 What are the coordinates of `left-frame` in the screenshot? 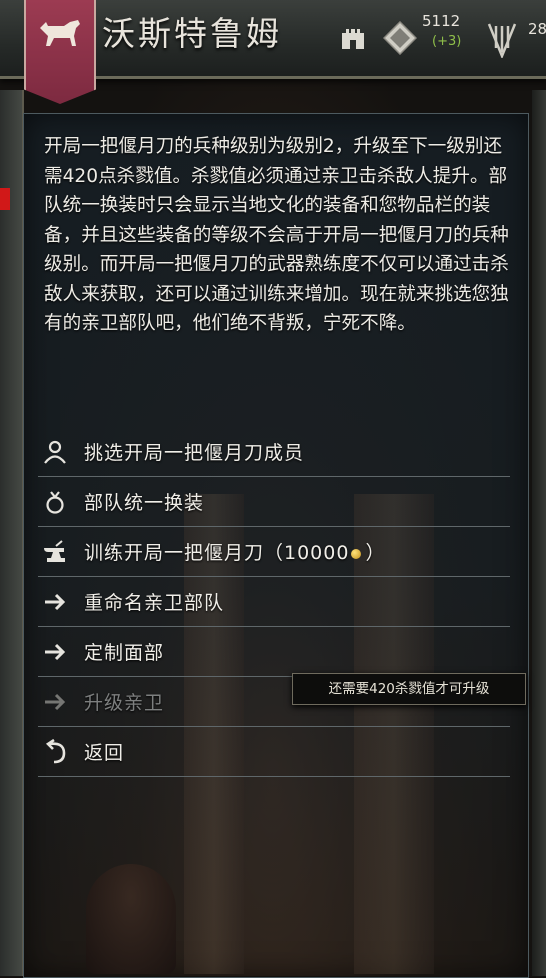 It's located at (12, 533).